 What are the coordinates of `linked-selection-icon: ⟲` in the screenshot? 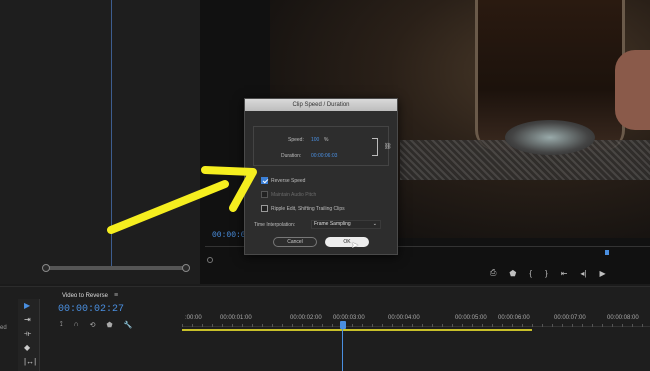 It's located at (93, 325).